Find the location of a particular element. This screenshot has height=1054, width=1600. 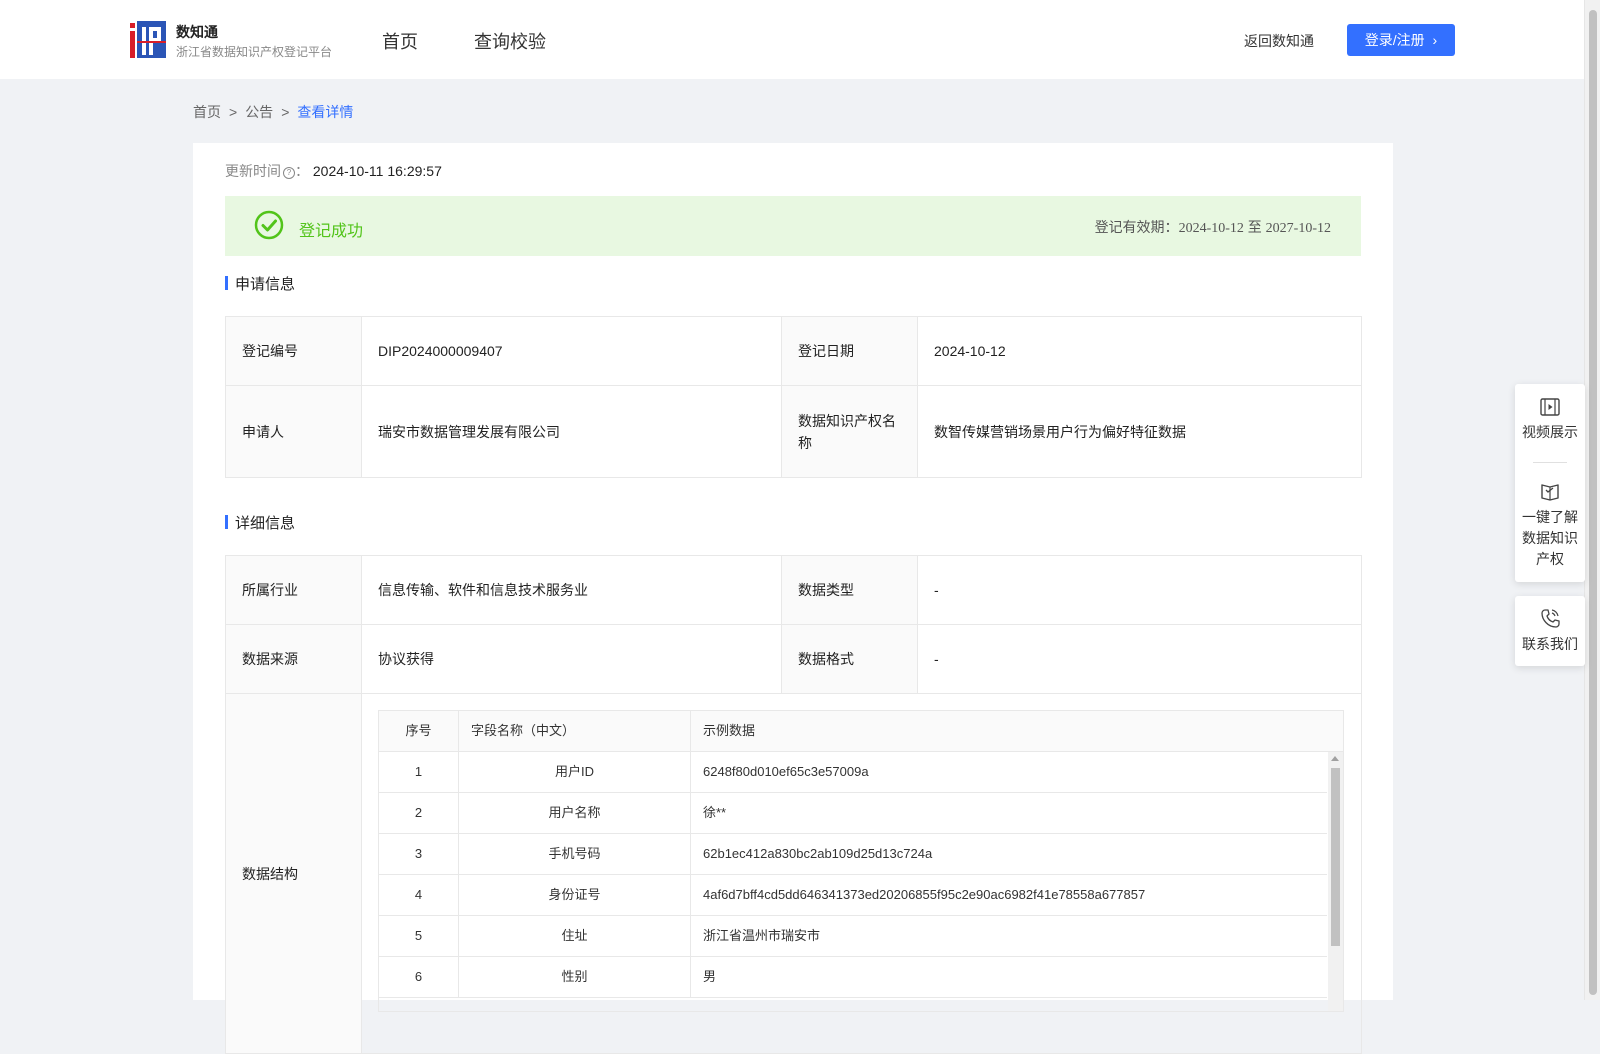

table-row: 登记编号 DIP2024000009407 登记日期 2024-10-12 is located at coordinates (793, 351).